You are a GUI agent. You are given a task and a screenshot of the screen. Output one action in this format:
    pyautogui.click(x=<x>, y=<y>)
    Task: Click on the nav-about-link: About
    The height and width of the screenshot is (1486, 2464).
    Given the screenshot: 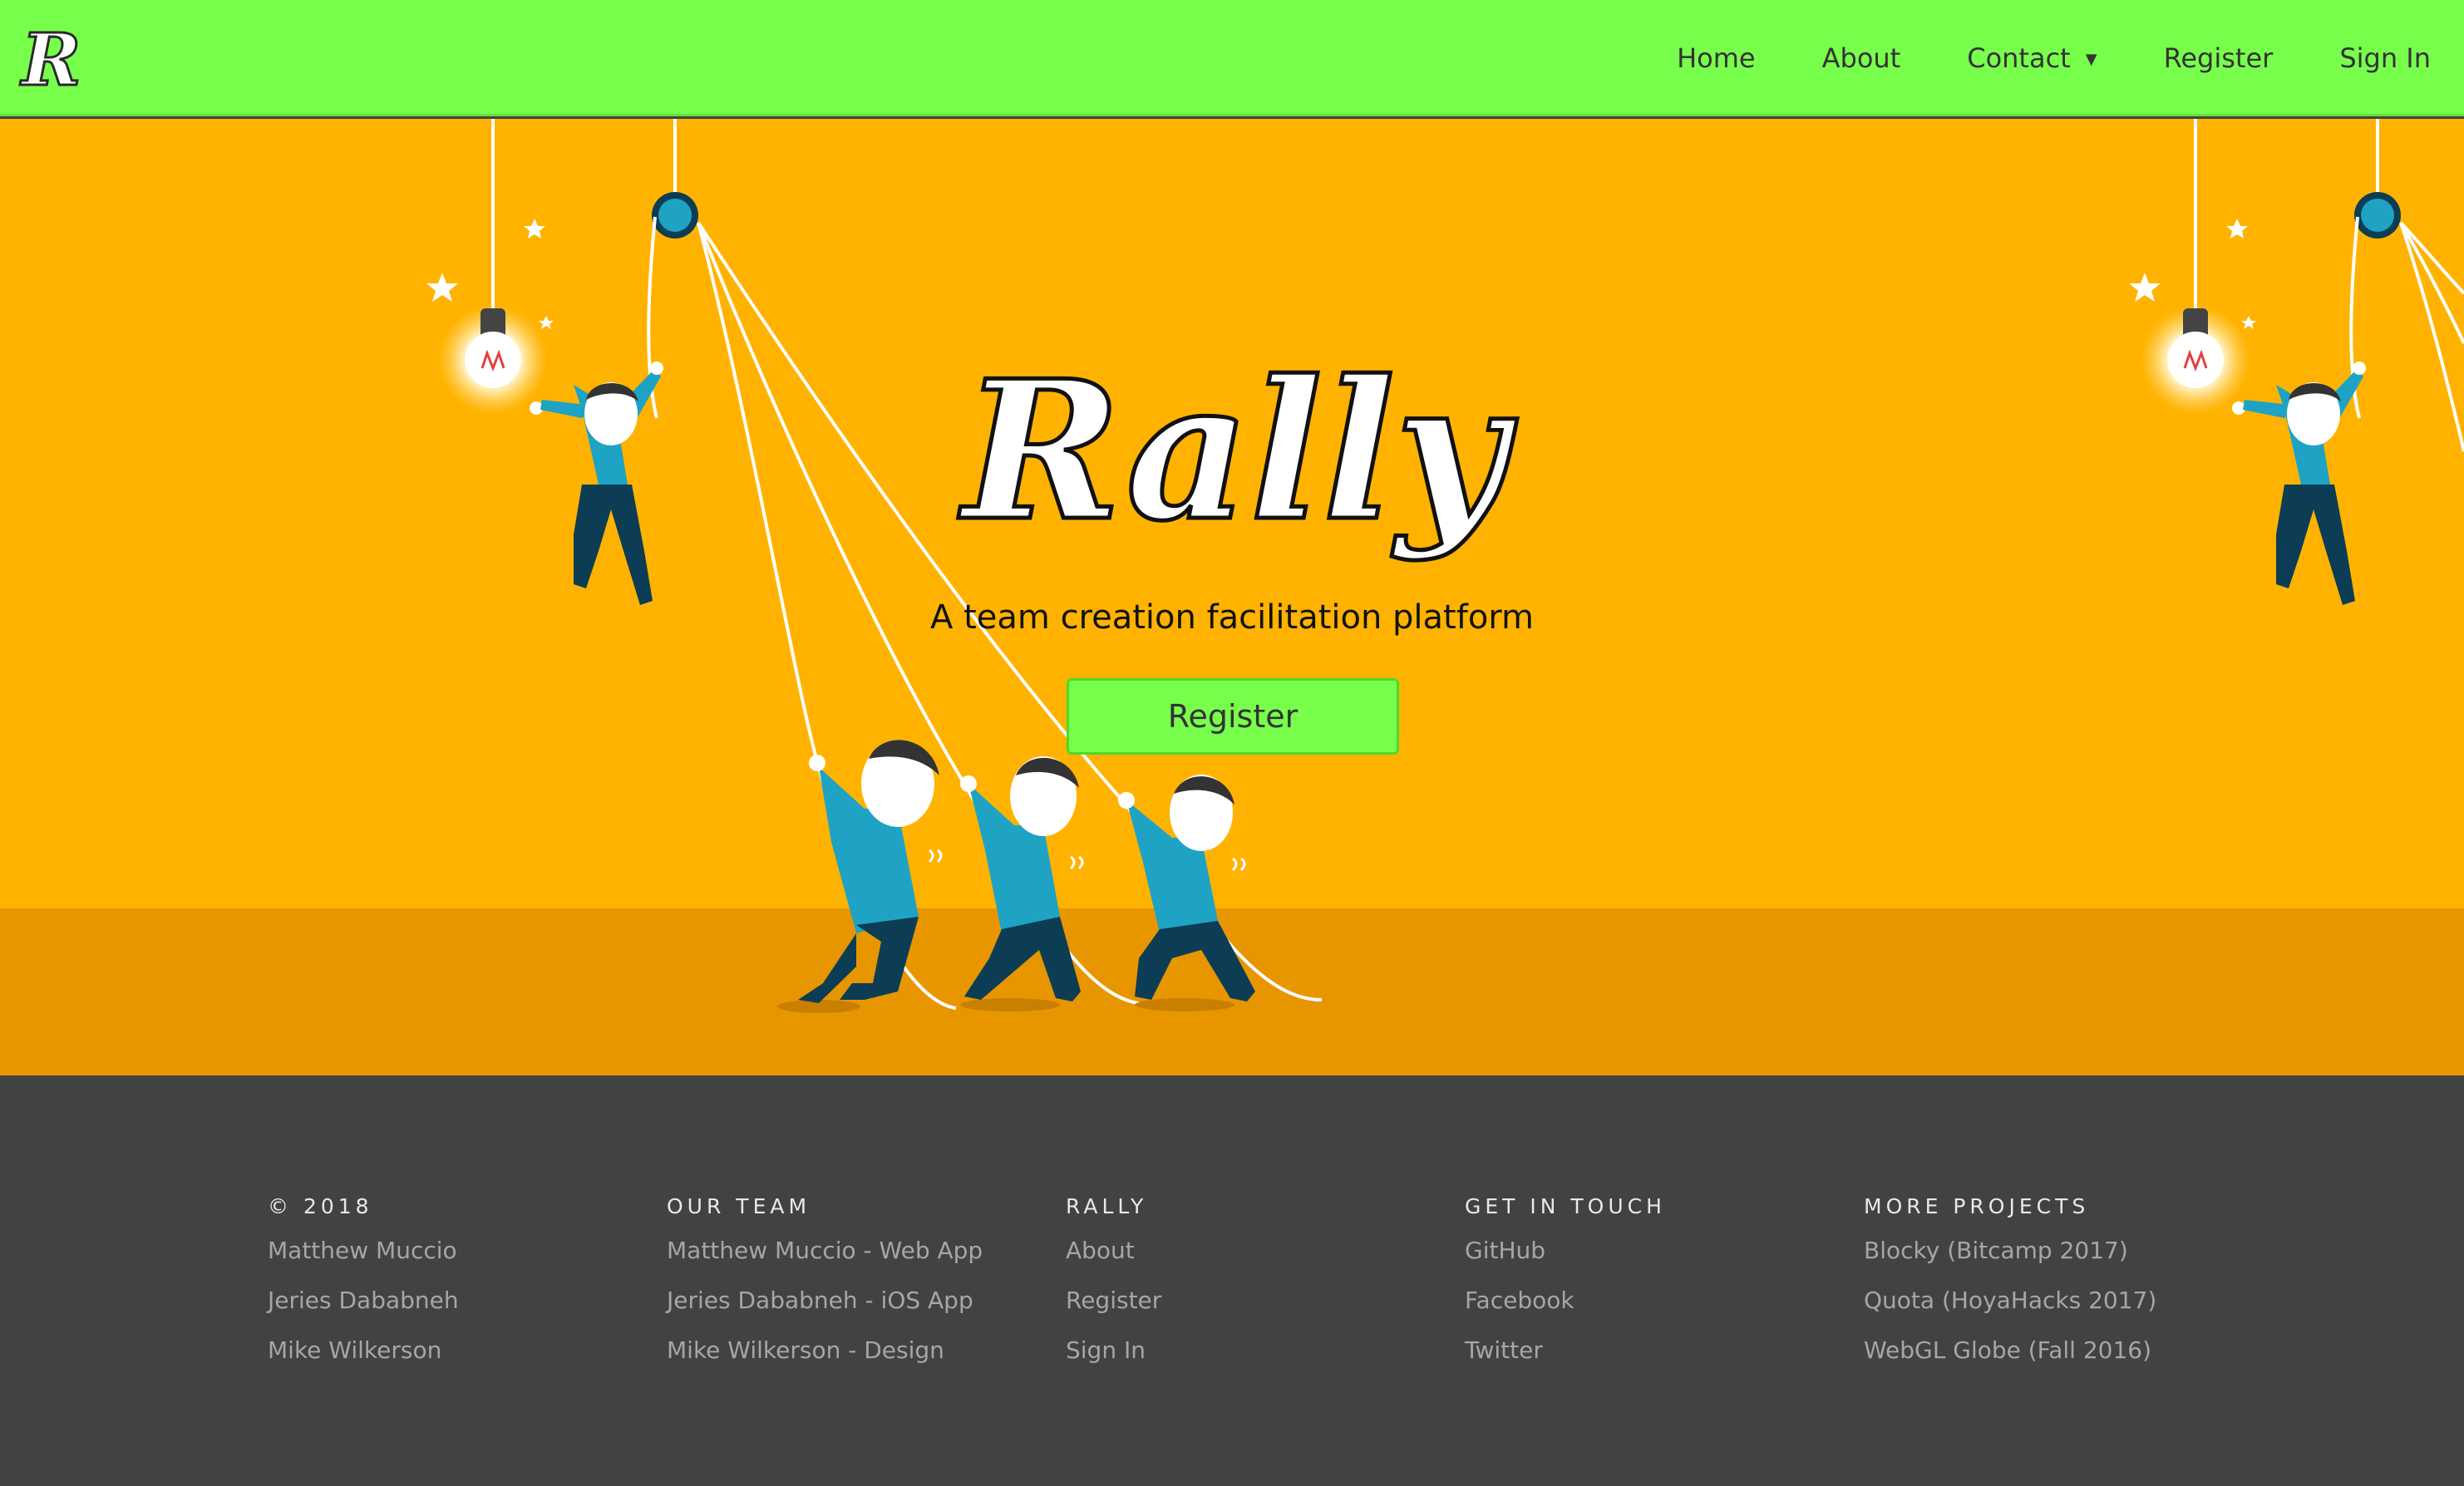 What is the action you would take?
    pyautogui.click(x=1861, y=58)
    